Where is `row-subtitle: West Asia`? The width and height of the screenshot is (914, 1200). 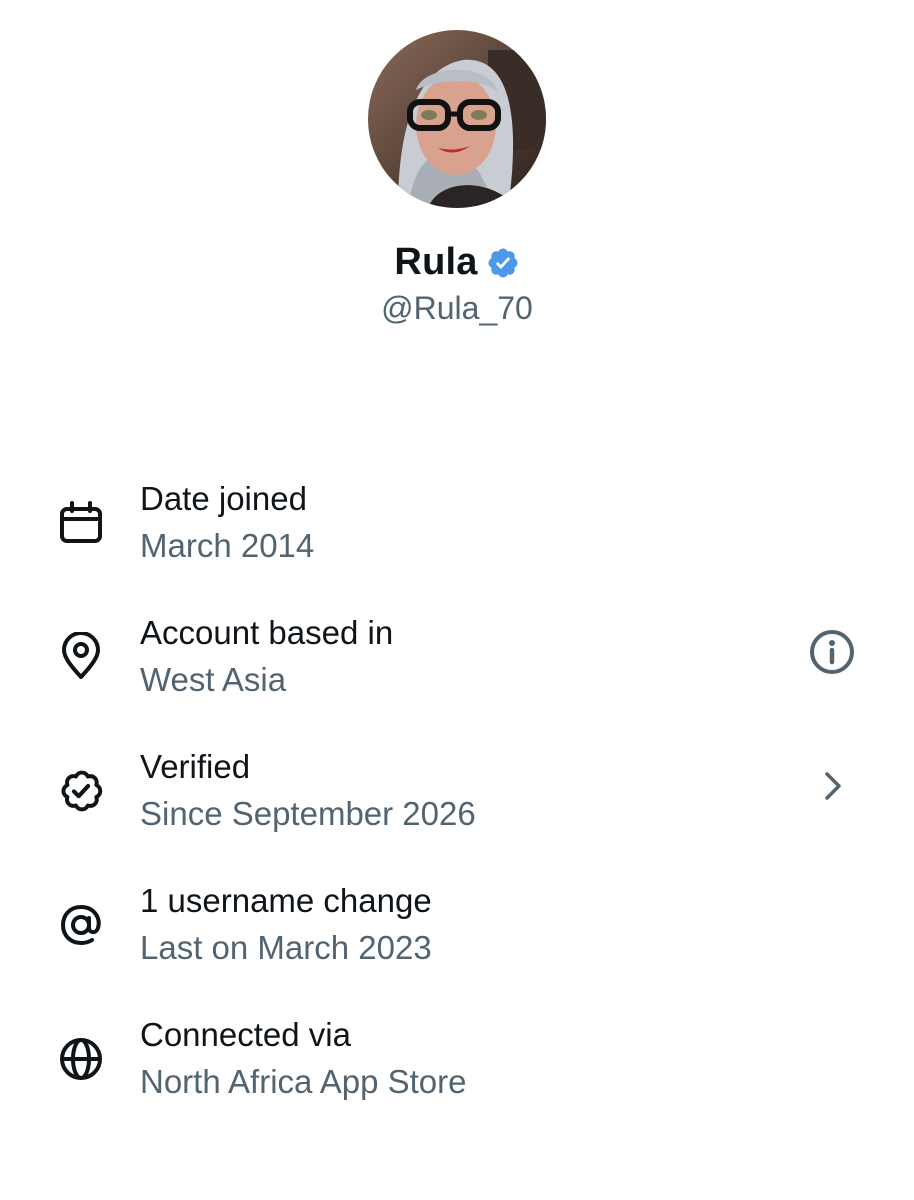
row-subtitle: West Asia is located at coordinates (213, 679).